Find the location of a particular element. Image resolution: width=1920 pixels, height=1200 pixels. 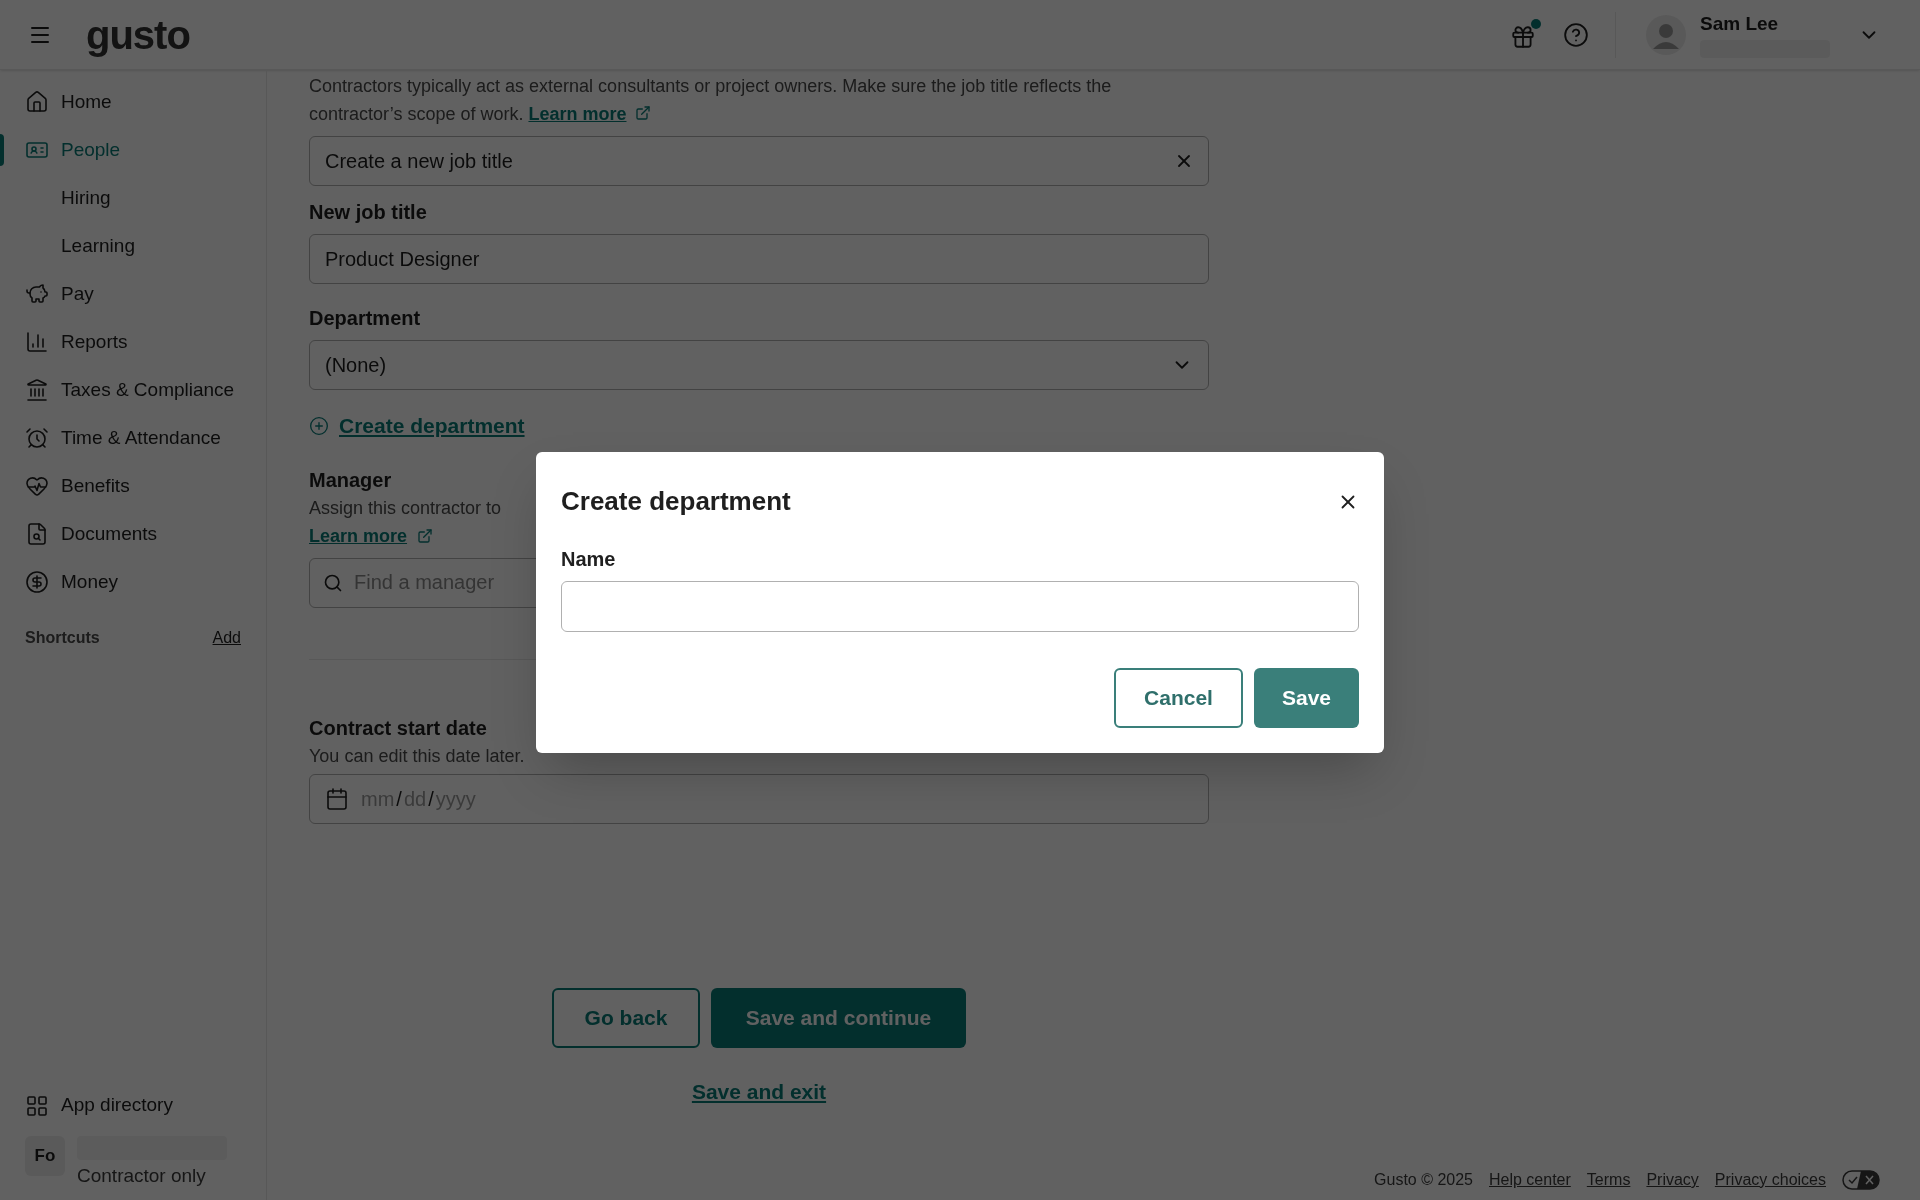

dialog-title: Create department is located at coordinates (676, 501).